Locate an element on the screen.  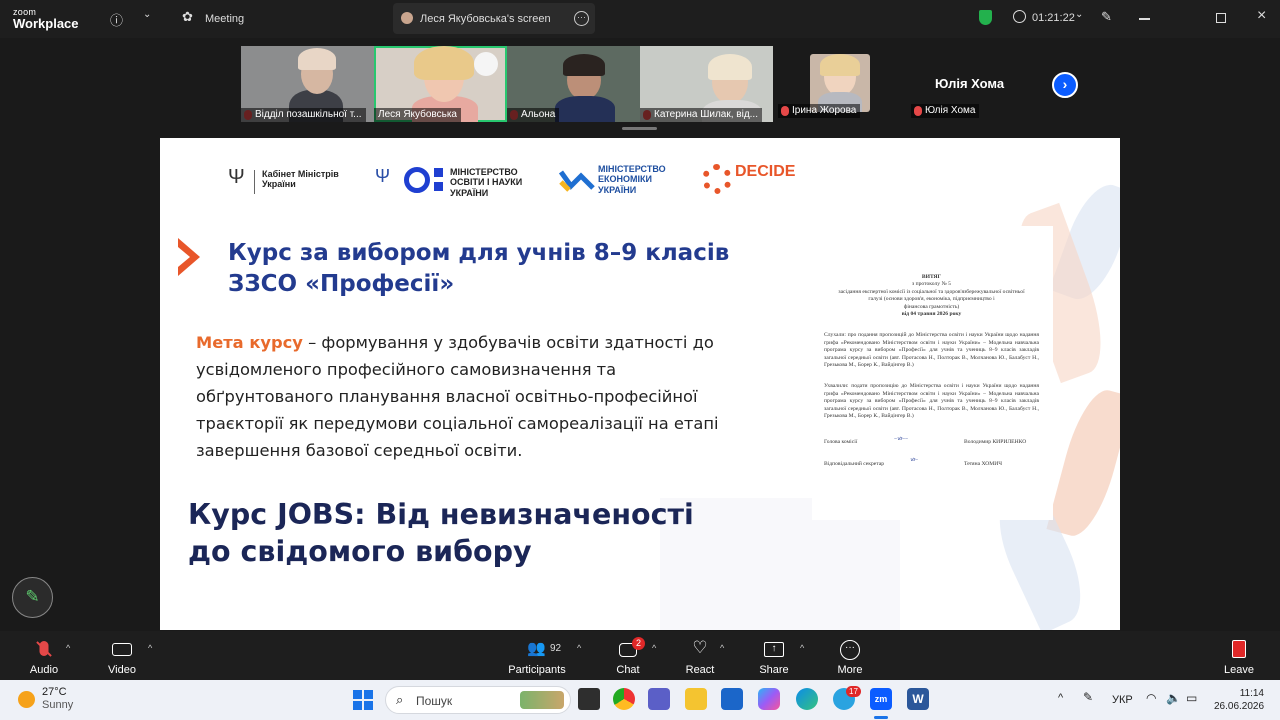
participants-button: 👥 92 Participants is located at coordinates (537, 655).